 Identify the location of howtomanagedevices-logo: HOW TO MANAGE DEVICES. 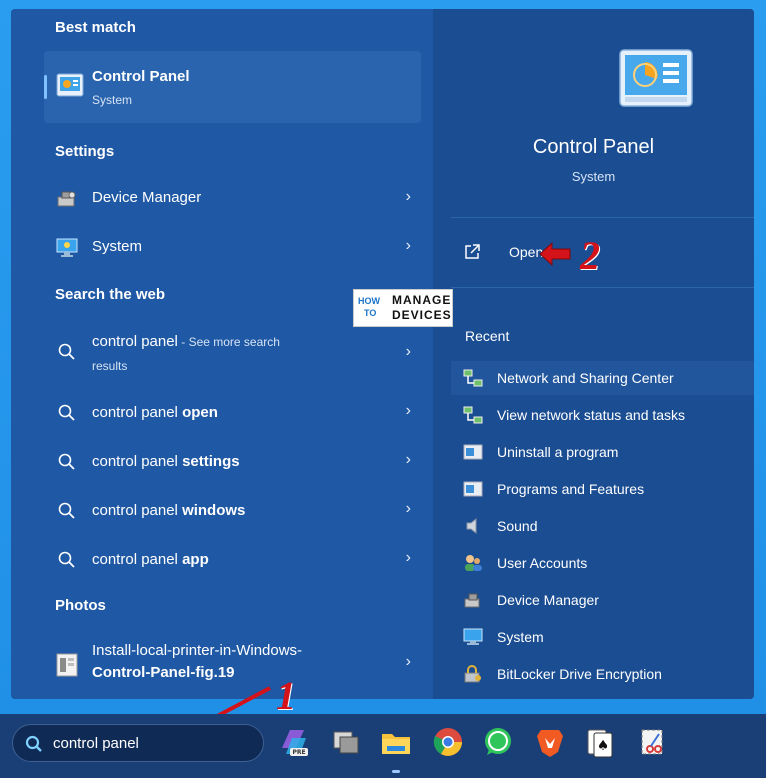
(403, 308).